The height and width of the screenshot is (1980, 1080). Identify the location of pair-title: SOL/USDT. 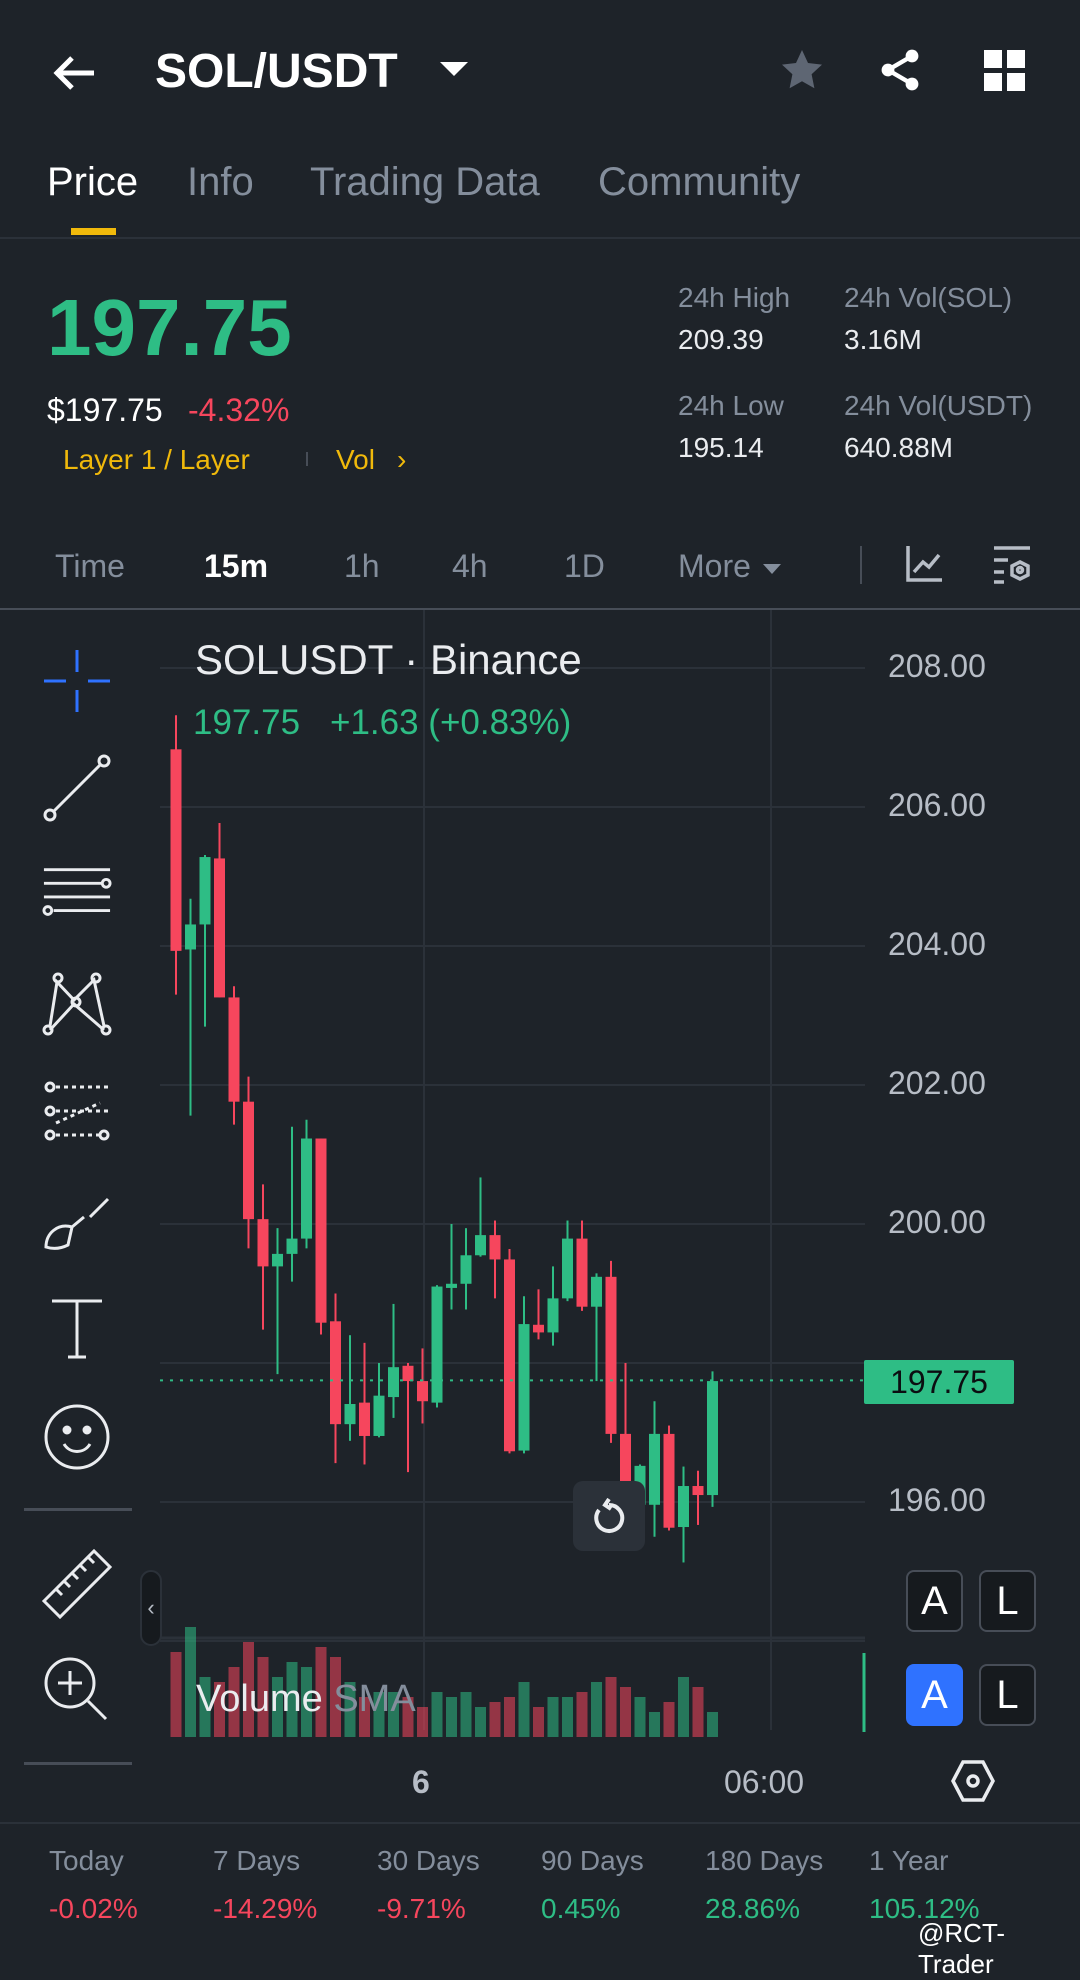
(276, 71).